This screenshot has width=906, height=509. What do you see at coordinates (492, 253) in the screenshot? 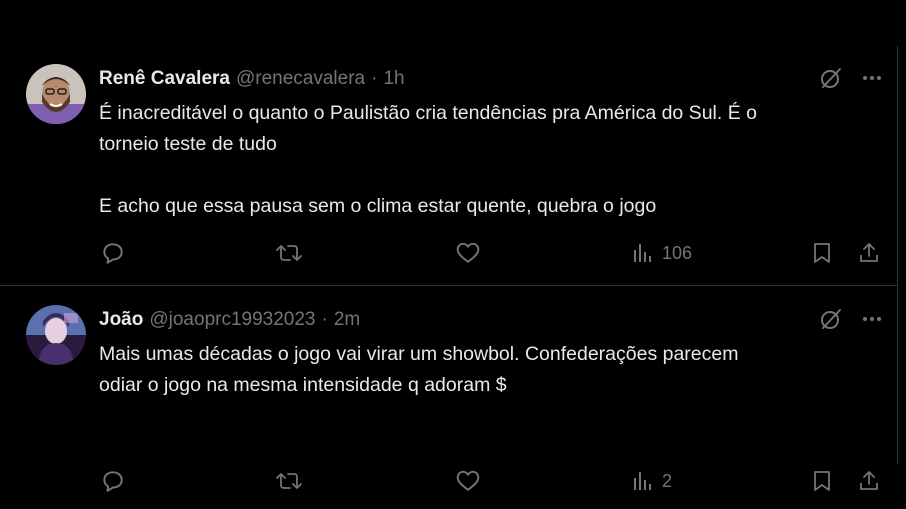
I see `tweet-actions: 106` at bounding box center [492, 253].